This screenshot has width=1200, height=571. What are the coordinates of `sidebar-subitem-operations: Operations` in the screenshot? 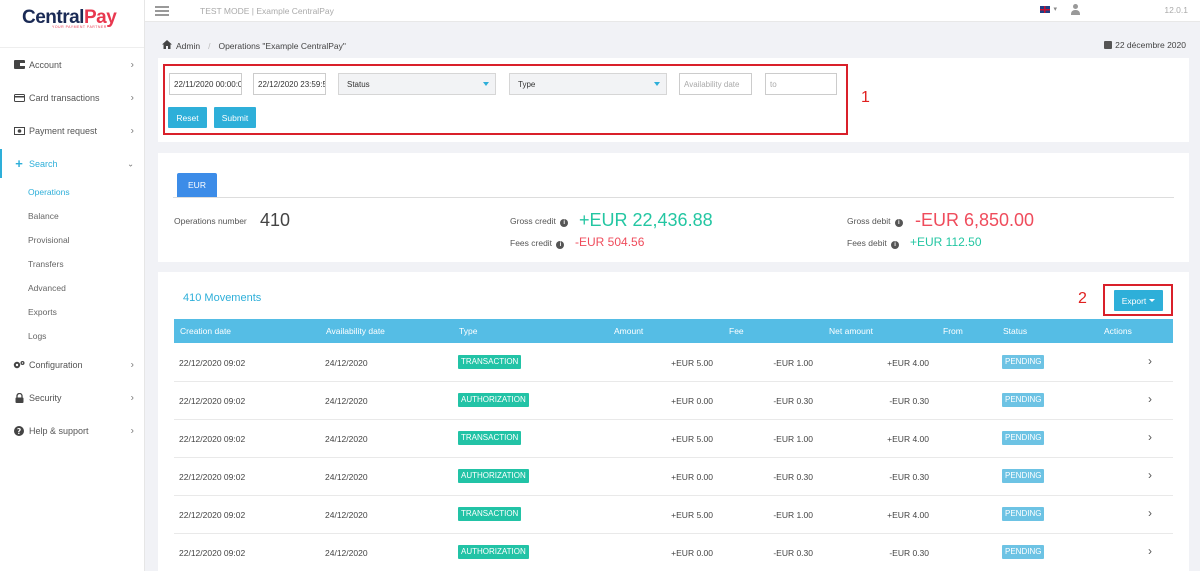 It's located at (72, 192).